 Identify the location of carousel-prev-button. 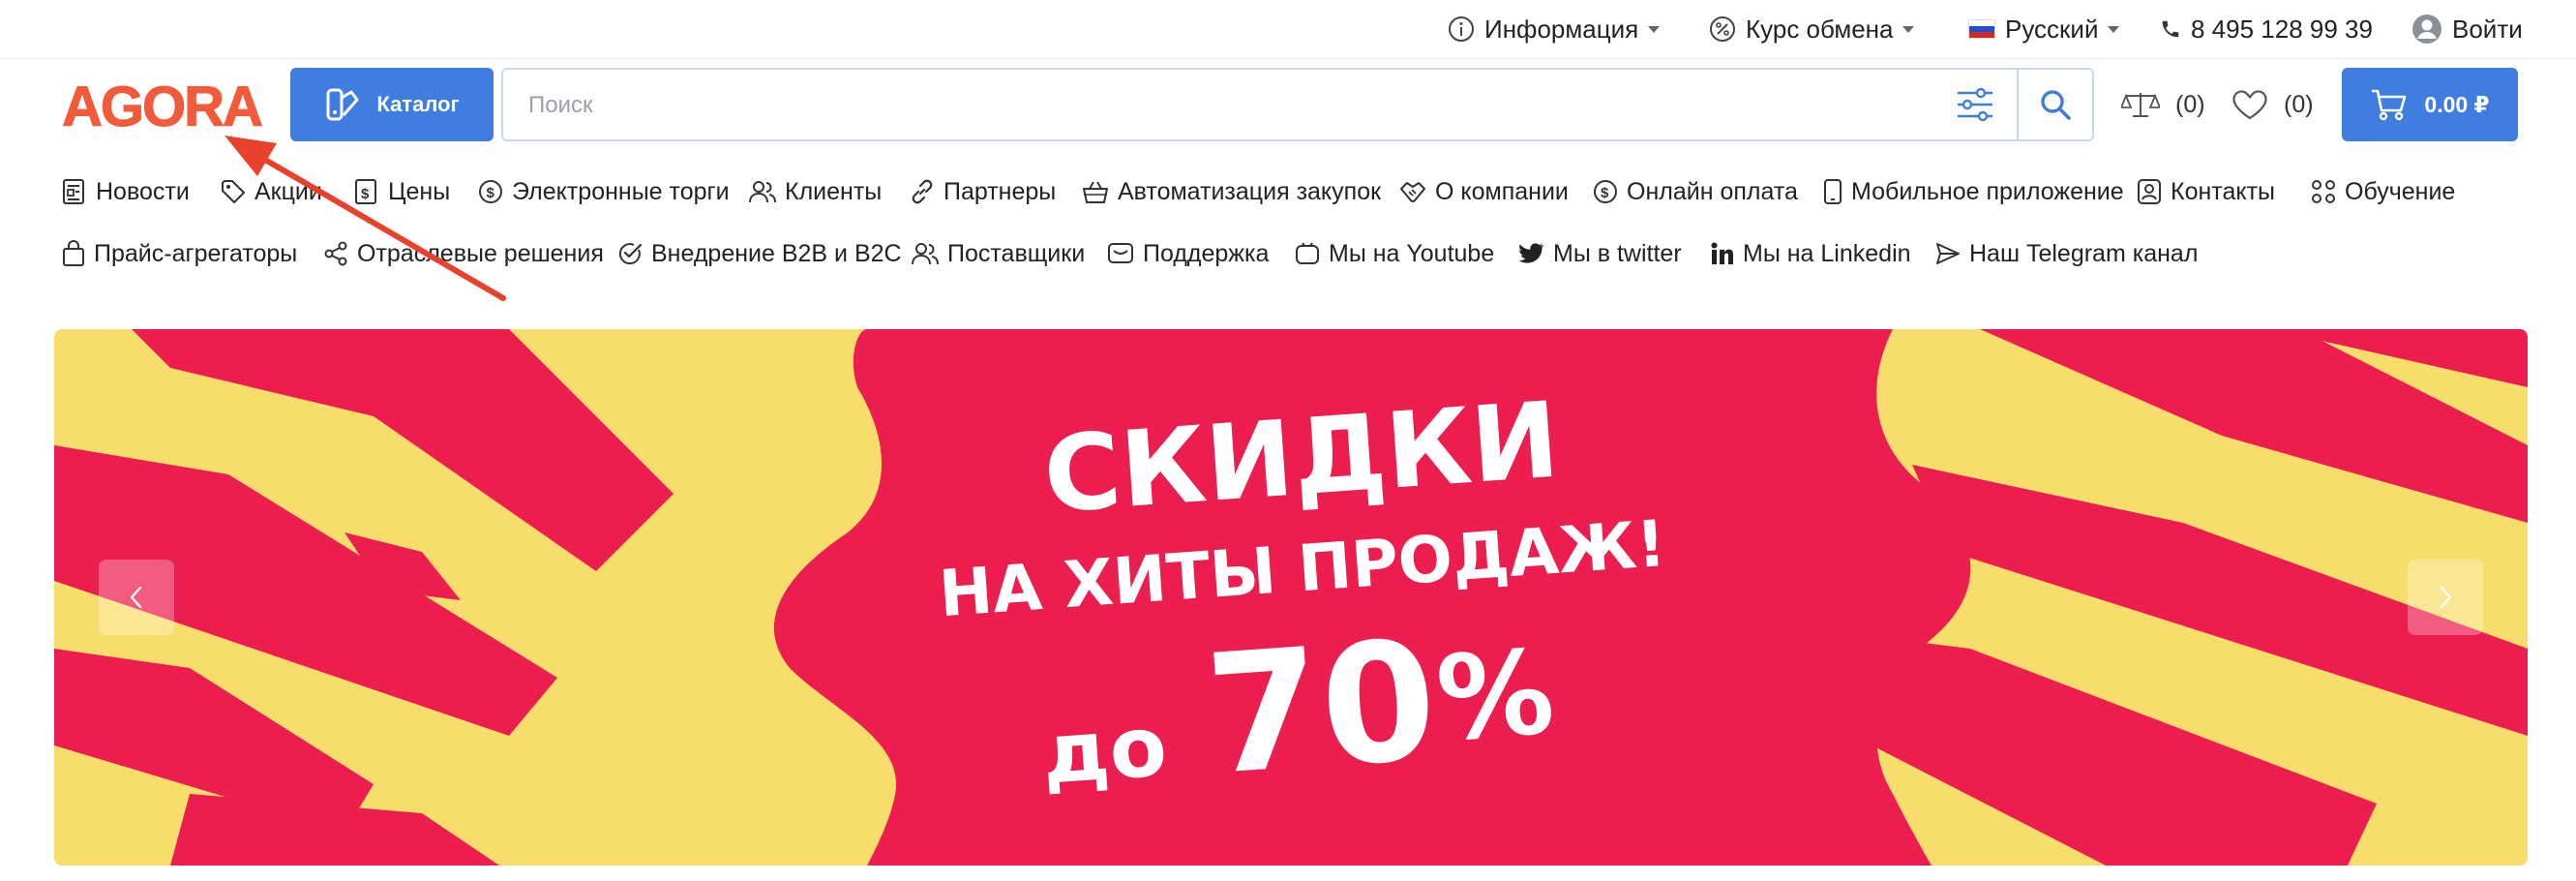
(136, 597).